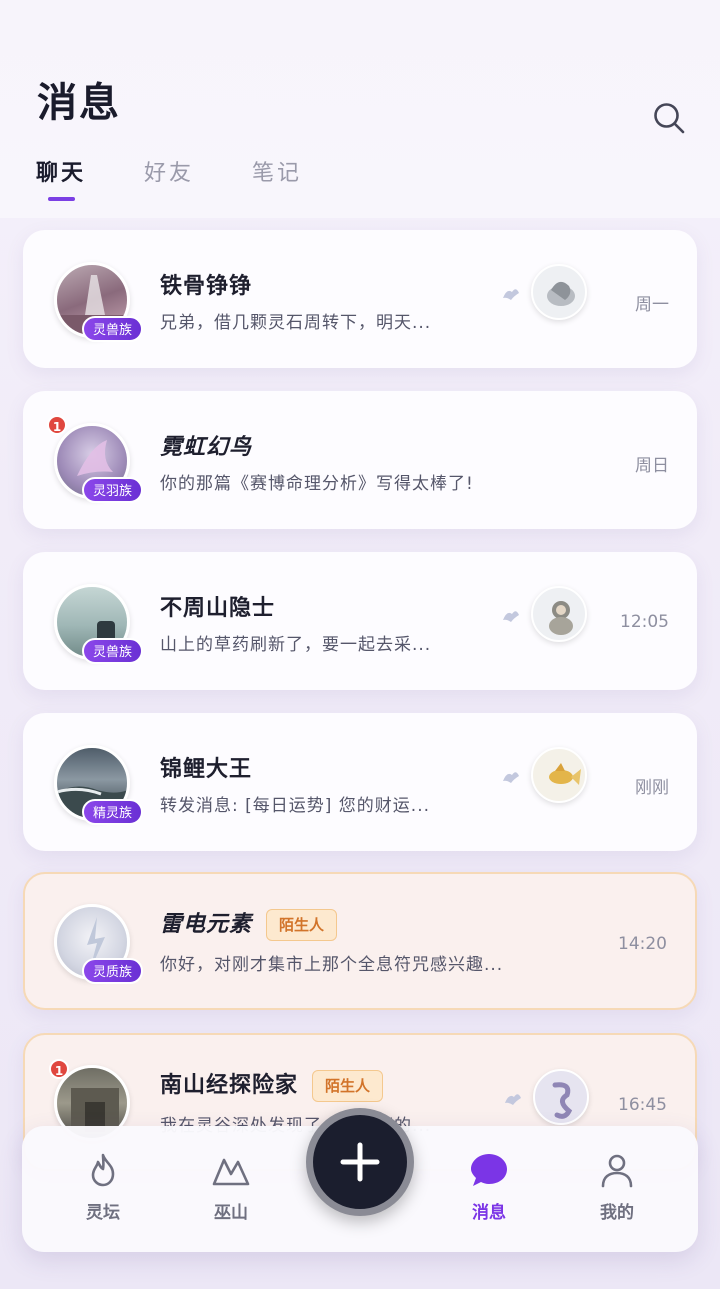 The width and height of the screenshot is (720, 1289). I want to click on contact-name: 南山经探险家 陌生人, so click(272, 1084).